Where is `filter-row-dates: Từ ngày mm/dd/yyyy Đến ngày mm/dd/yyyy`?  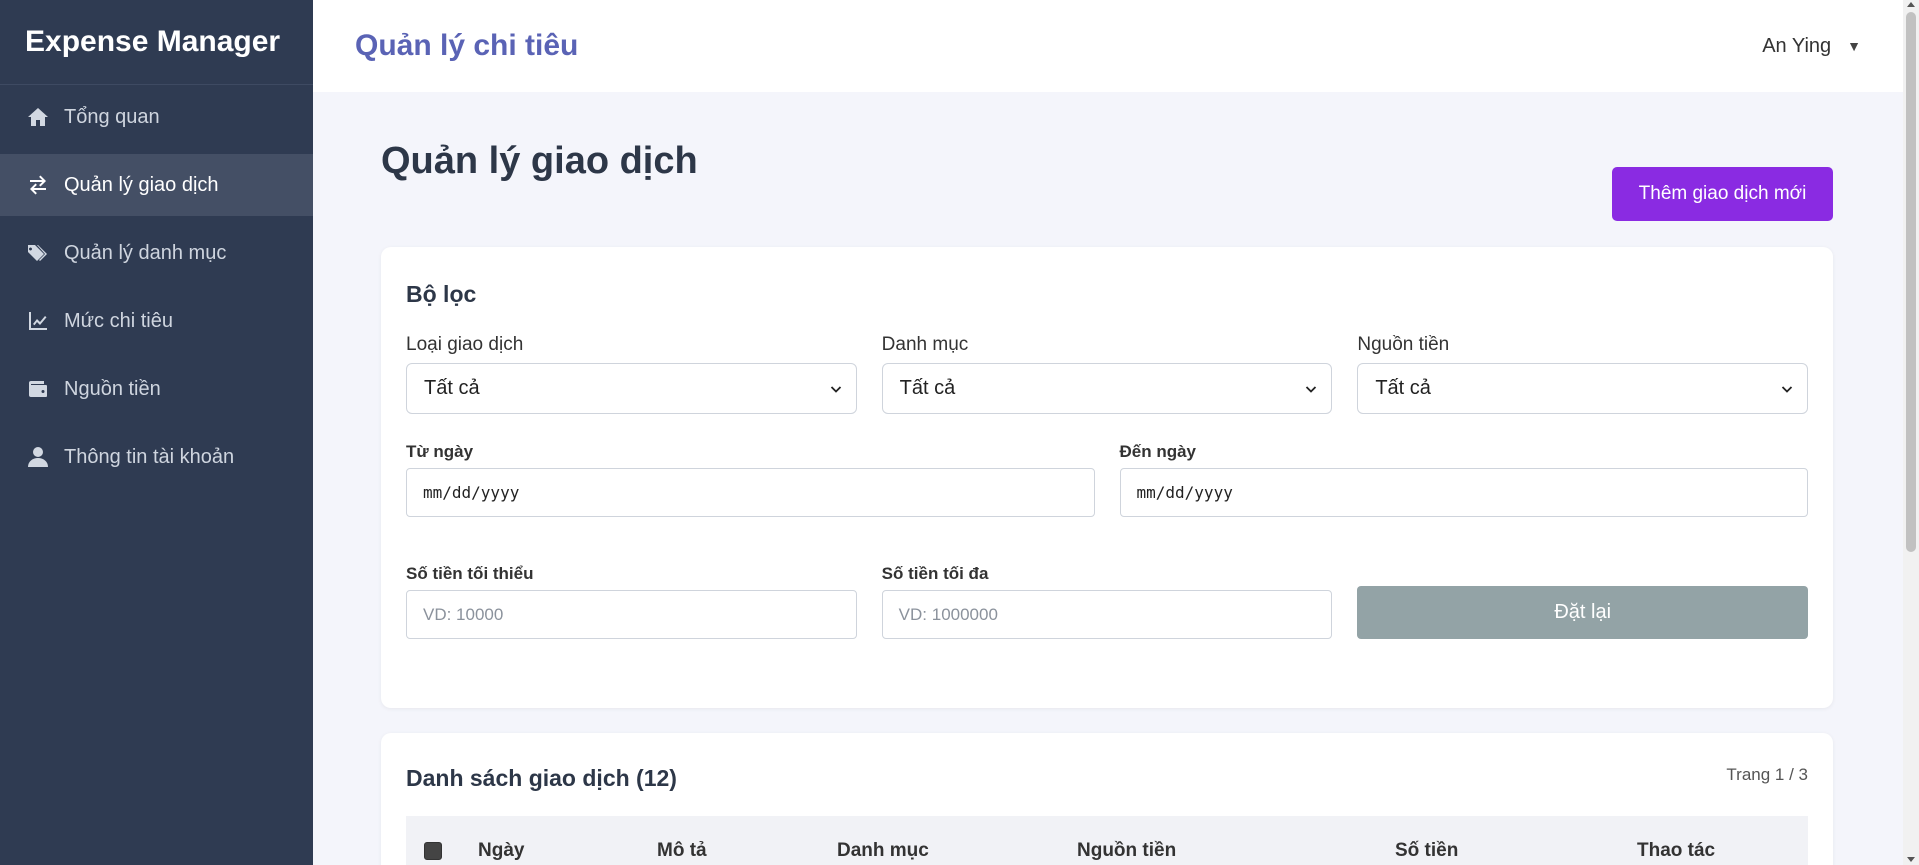
filter-row-dates: Từ ngày mm/dd/yyyy Đến ngày mm/dd/yyyy is located at coordinates (1107, 479).